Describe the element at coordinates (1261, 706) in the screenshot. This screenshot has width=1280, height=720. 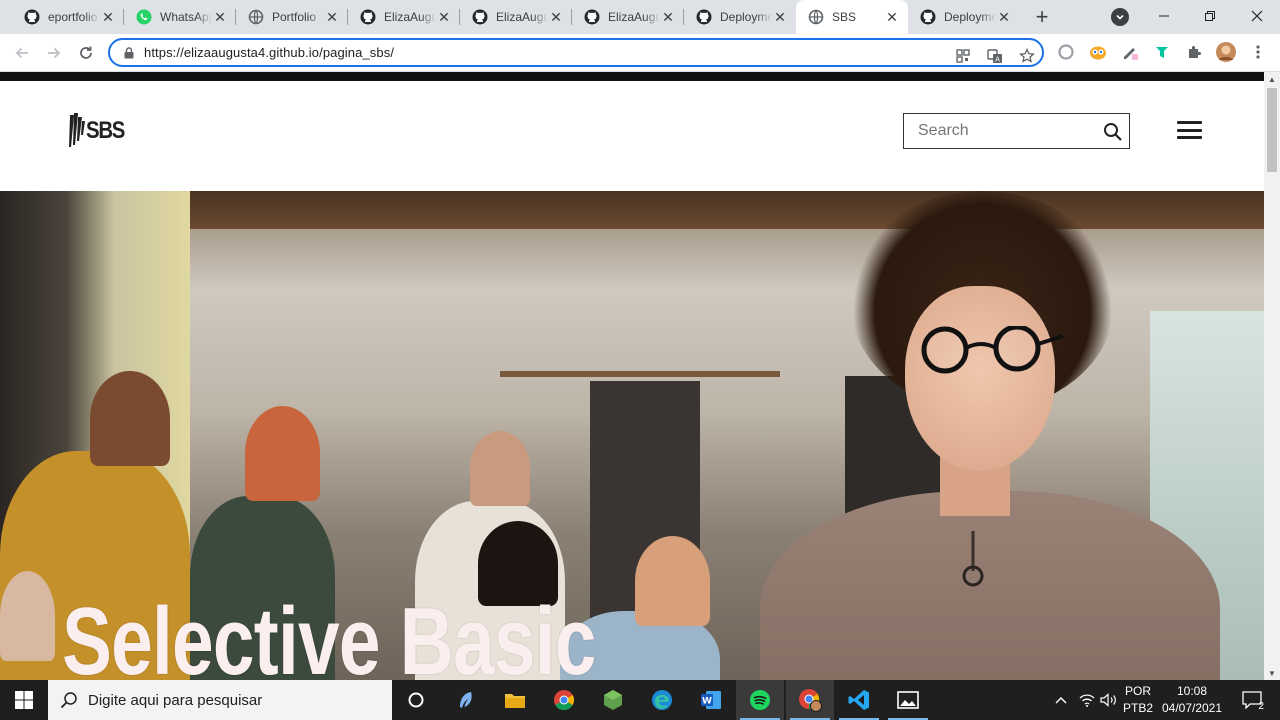
I see `notification-count: 2` at that location.